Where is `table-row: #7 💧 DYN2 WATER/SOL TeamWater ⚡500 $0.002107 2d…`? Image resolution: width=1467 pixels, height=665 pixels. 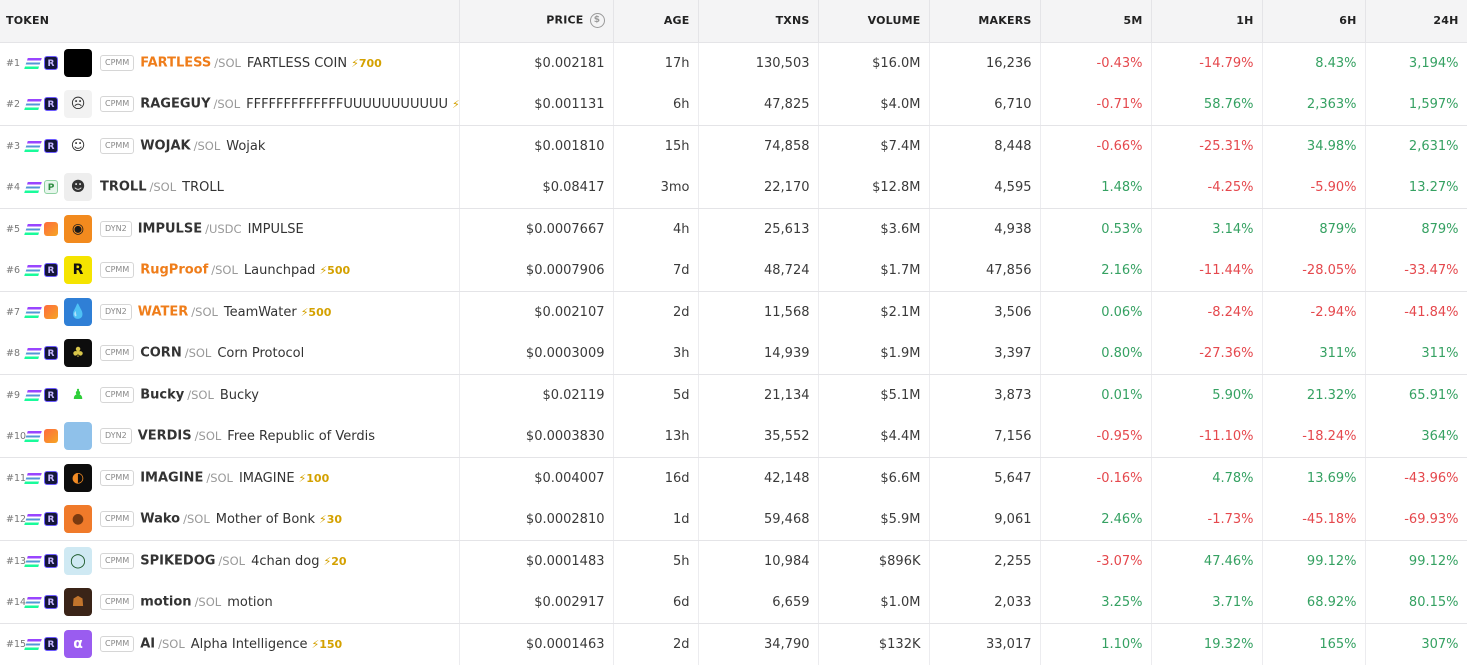 table-row: #7 💧 DYN2 WATER/SOL TeamWater ⚡500 $0.002107 2d… is located at coordinates (733, 312).